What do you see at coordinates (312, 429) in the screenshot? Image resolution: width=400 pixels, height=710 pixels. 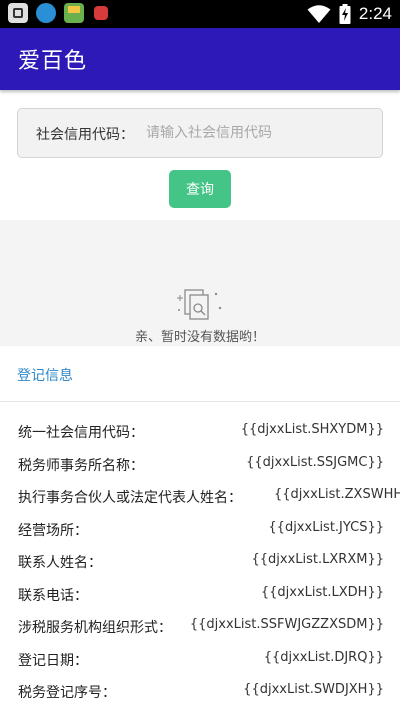 I see `info-value: {{djxxList.SHXYDM}}` at bounding box center [312, 429].